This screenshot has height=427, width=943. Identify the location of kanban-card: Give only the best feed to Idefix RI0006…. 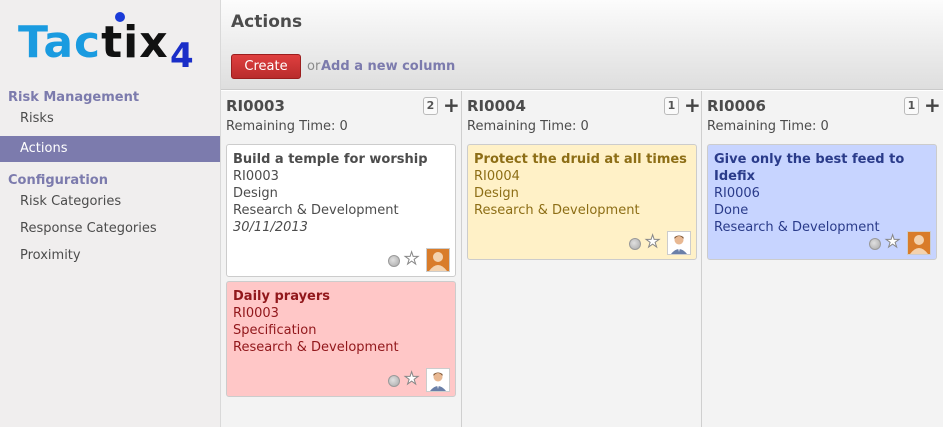
(822, 202).